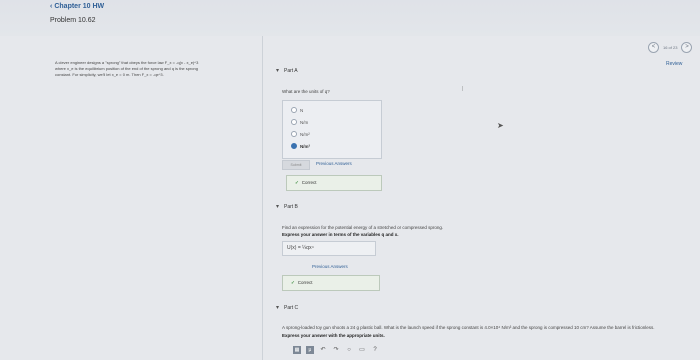 The image size is (700, 360). What do you see at coordinates (294, 146) in the screenshot?
I see `radio-selected-icon` at bounding box center [294, 146].